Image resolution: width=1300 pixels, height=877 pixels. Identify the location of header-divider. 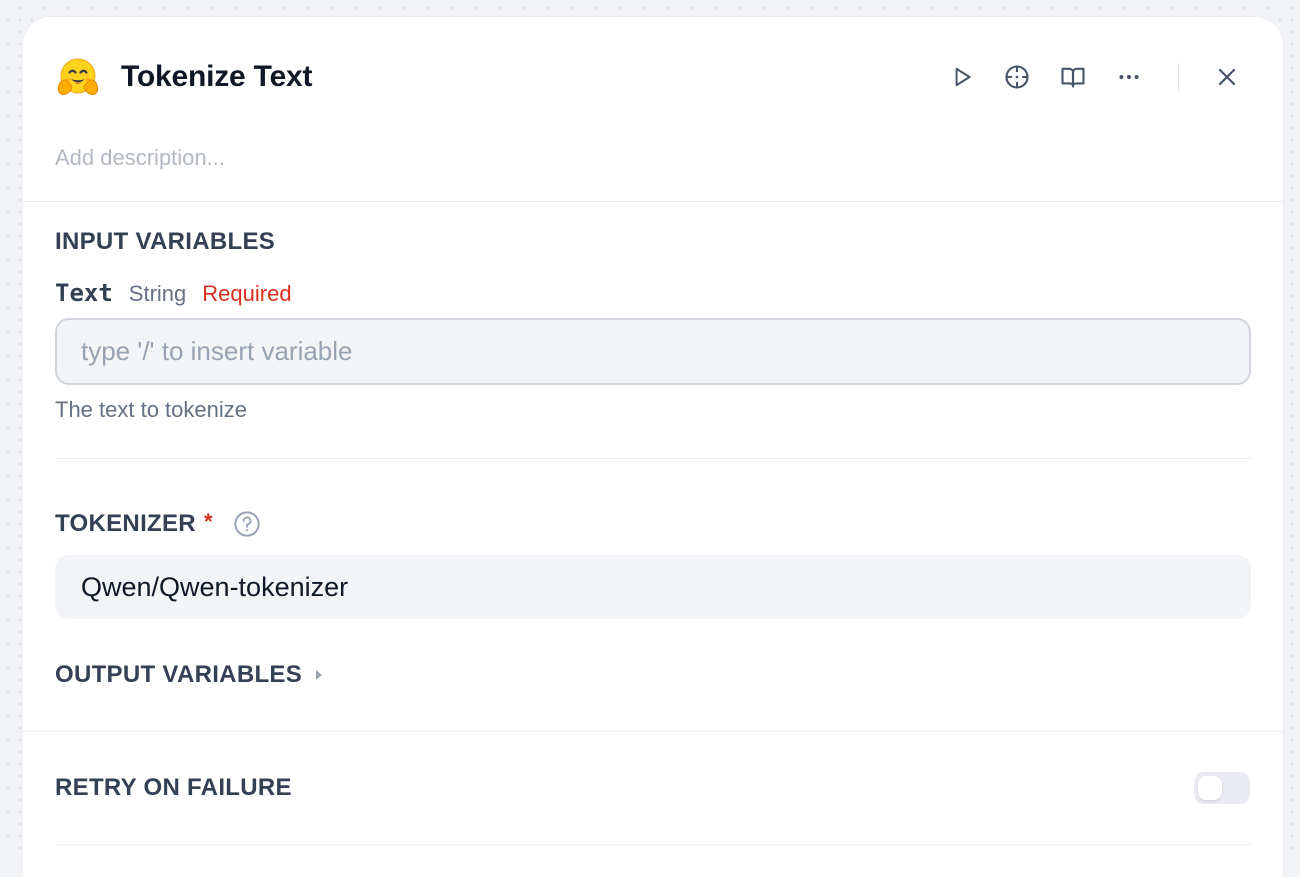
(653, 201).